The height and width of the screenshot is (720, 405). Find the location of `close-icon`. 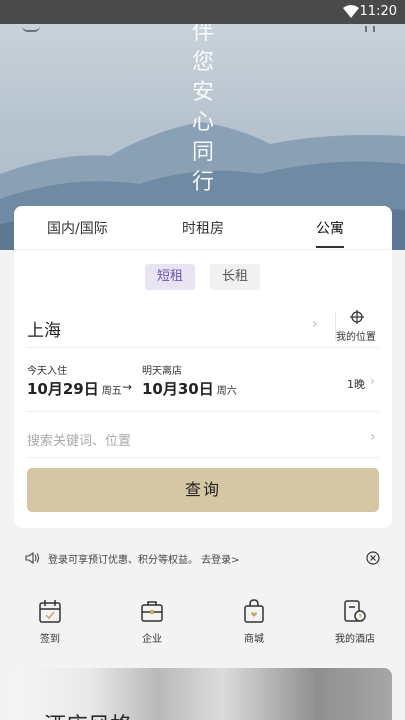

close-icon is located at coordinates (373, 558).